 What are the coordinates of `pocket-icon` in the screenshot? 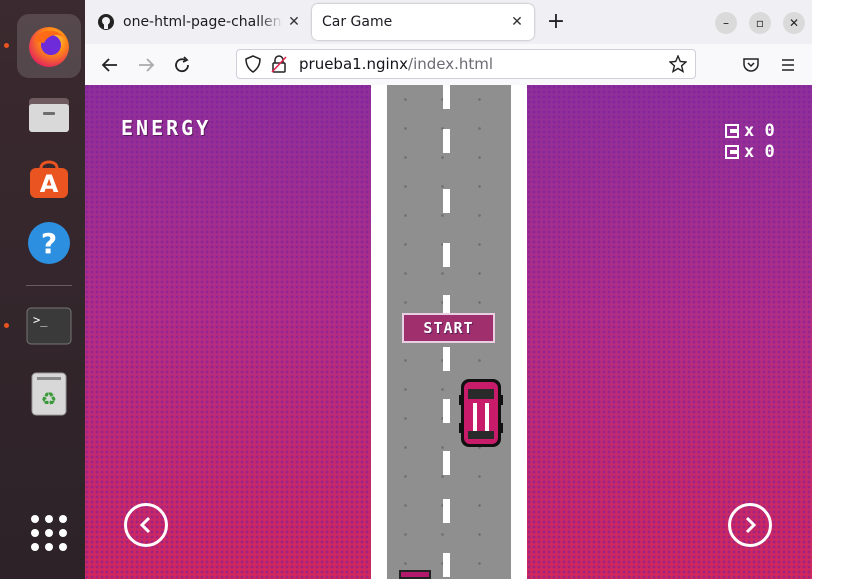 It's located at (751, 65).